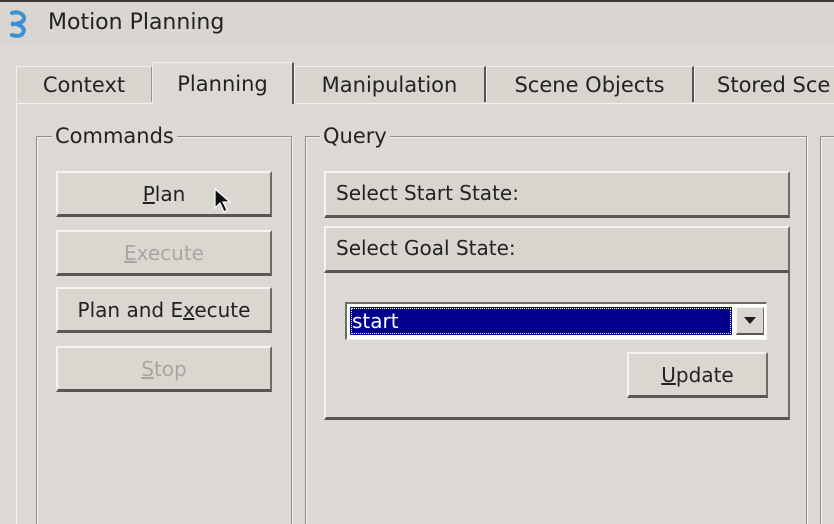 Image resolution: width=834 pixels, height=524 pixels. Describe the element at coordinates (827, 330) in the screenshot. I see `third-group-partial` at that location.